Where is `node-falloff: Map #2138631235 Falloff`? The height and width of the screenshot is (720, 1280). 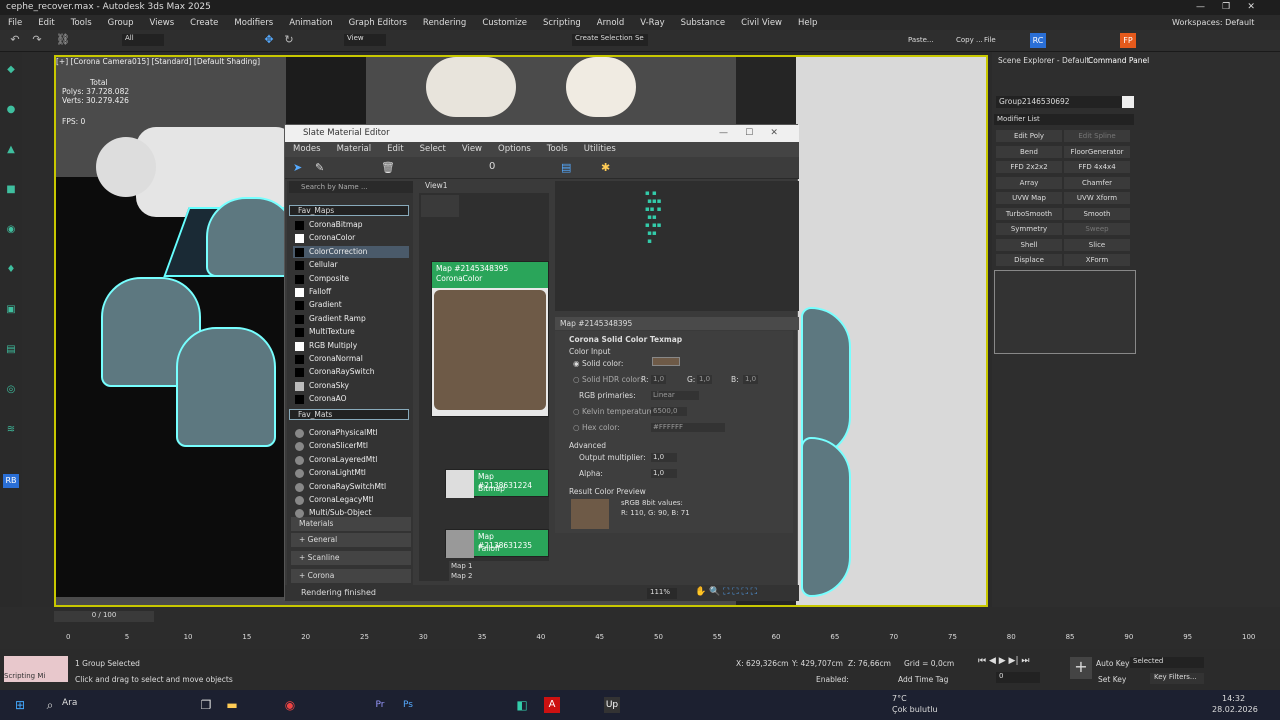
node-falloff: Map #2138631235 Falloff is located at coordinates (497, 543).